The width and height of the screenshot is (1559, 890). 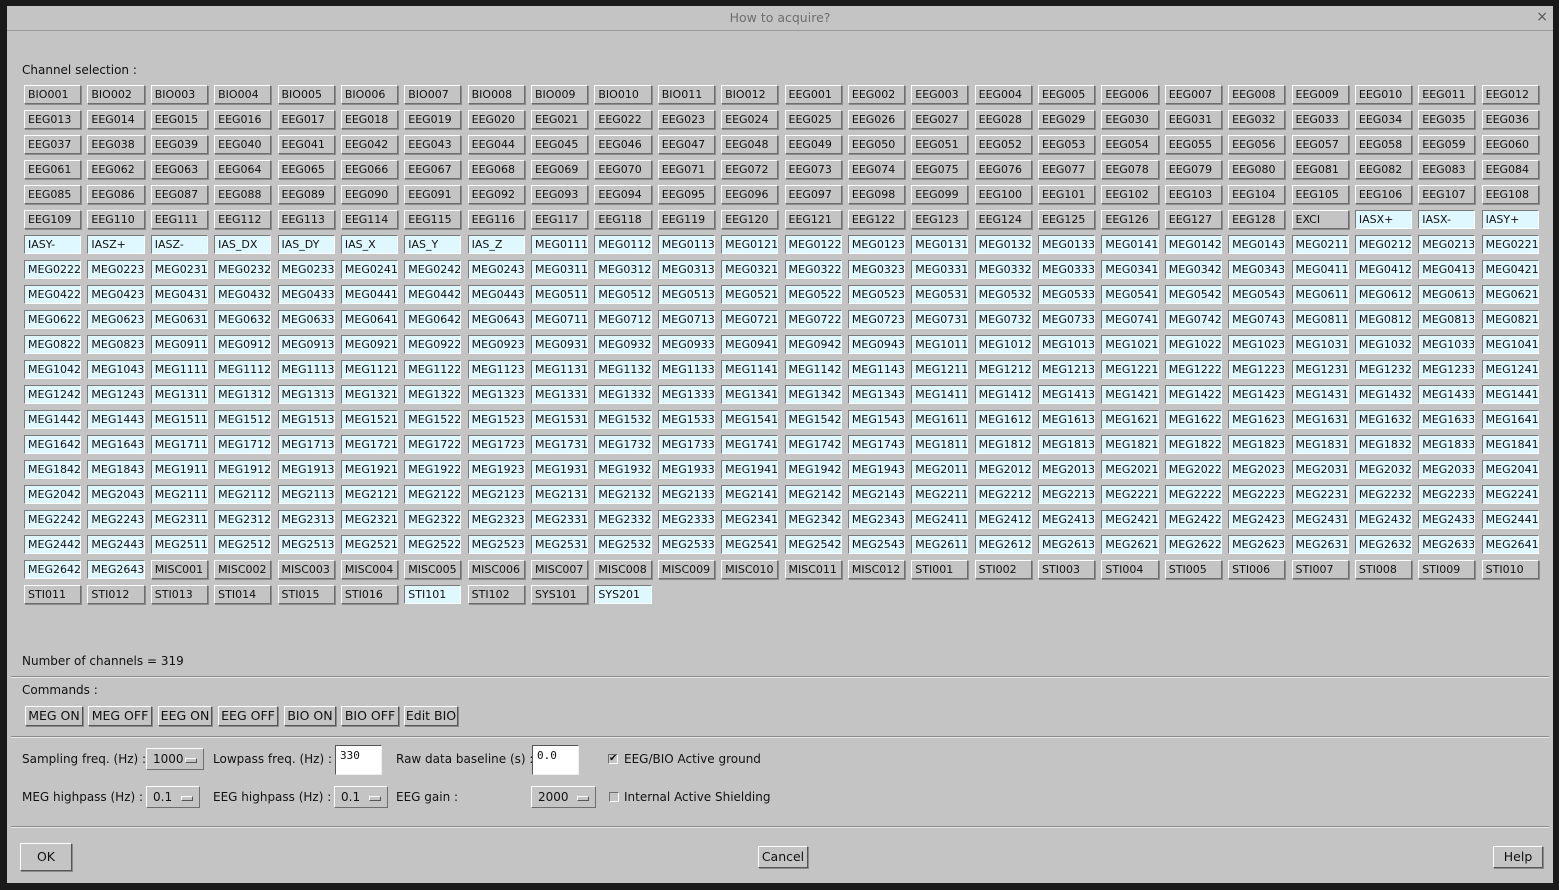 I want to click on channel-toggle-meg2011: MEG2011, so click(x=940, y=469).